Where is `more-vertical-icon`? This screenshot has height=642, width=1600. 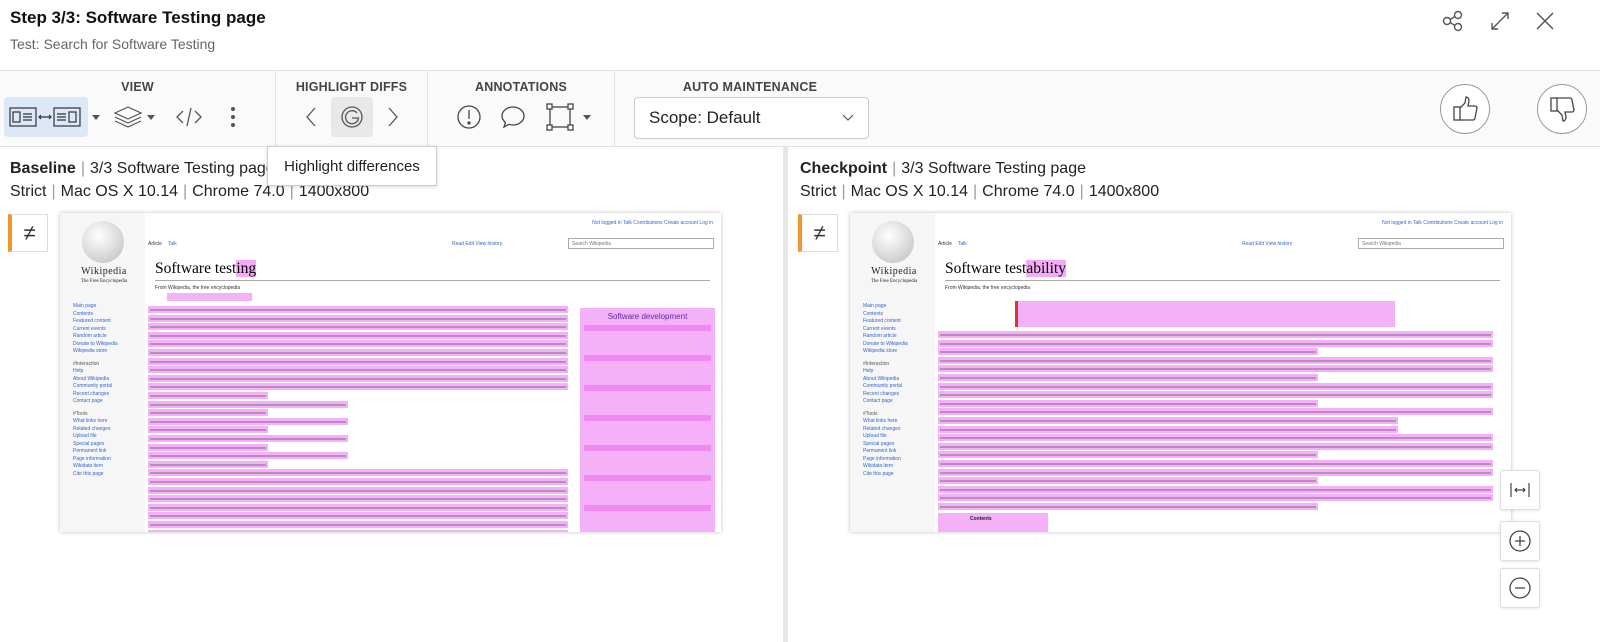
more-vertical-icon is located at coordinates (233, 117).